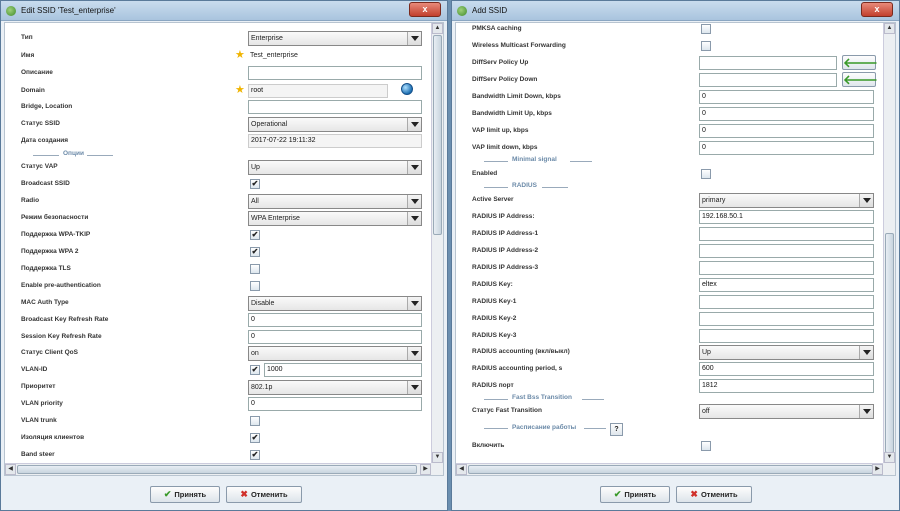 This screenshot has height=511, width=900. Describe the element at coordinates (706, 446) in the screenshot. I see `enable-checkbox` at that location.